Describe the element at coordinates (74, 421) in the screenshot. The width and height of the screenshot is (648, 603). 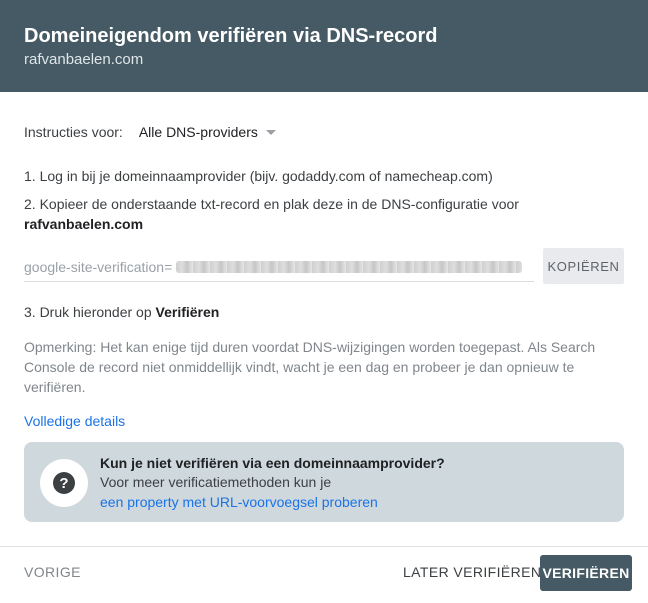
I see `full-details-link: Volledige details` at that location.